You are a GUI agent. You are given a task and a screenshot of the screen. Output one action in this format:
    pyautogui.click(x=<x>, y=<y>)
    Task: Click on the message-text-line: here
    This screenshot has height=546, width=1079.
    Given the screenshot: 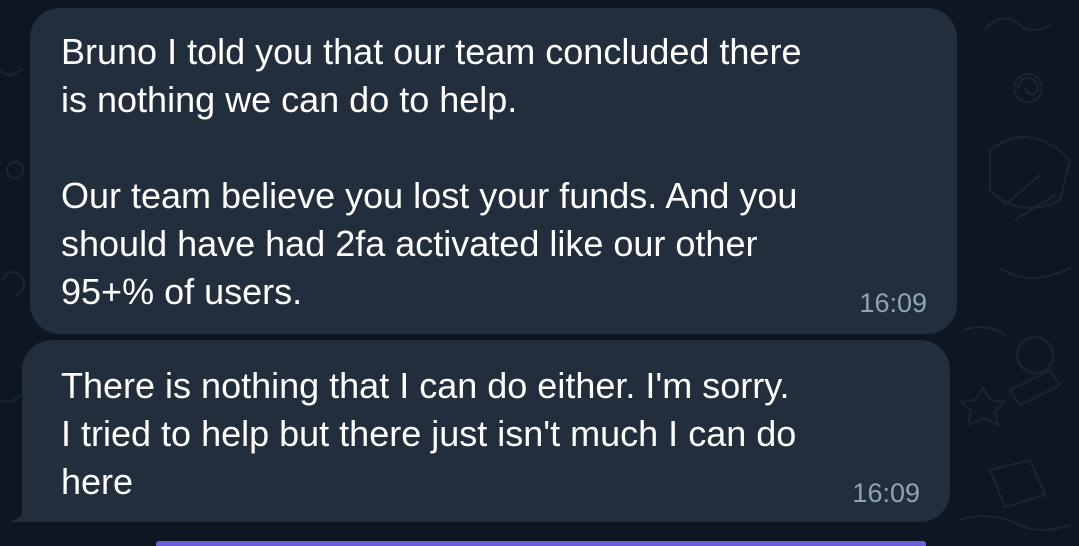 What is the action you would take?
    pyautogui.click(x=97, y=481)
    